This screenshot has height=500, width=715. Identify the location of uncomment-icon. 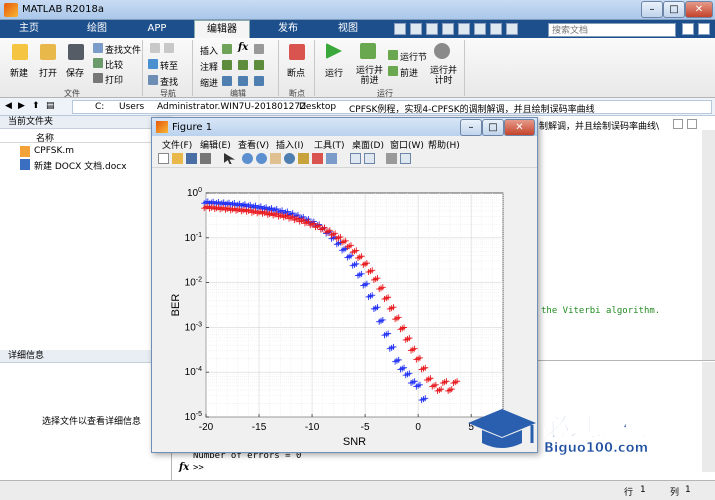
(243, 65).